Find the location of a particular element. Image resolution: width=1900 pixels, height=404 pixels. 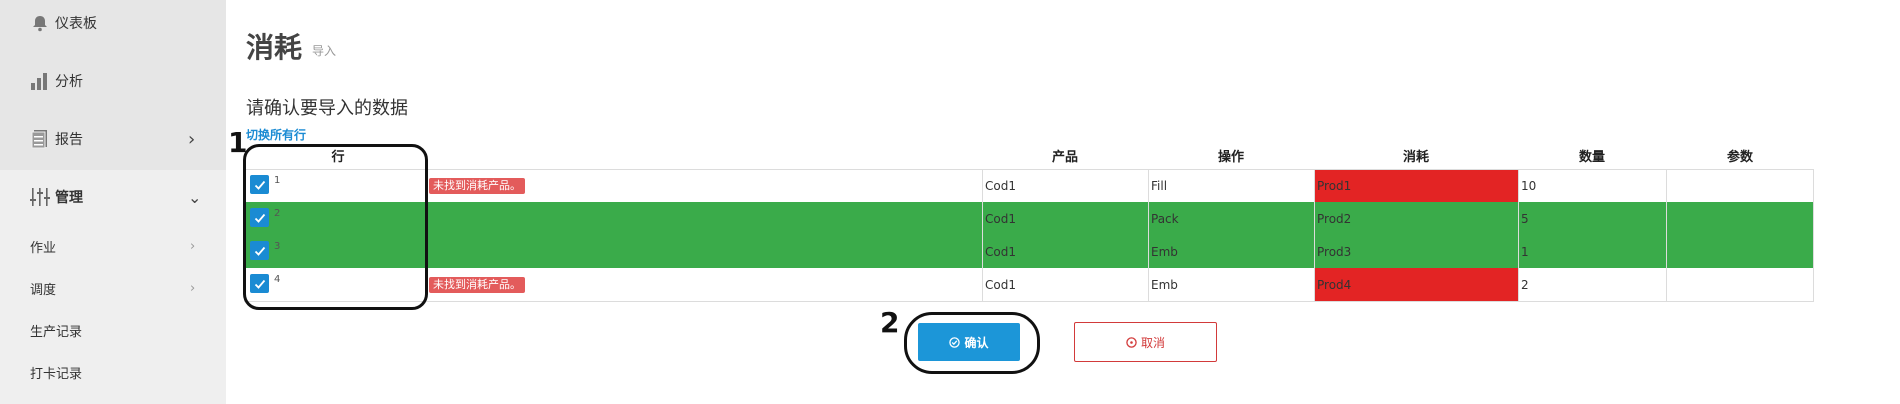

section-title: 请确认要导入的数据 is located at coordinates (327, 108).